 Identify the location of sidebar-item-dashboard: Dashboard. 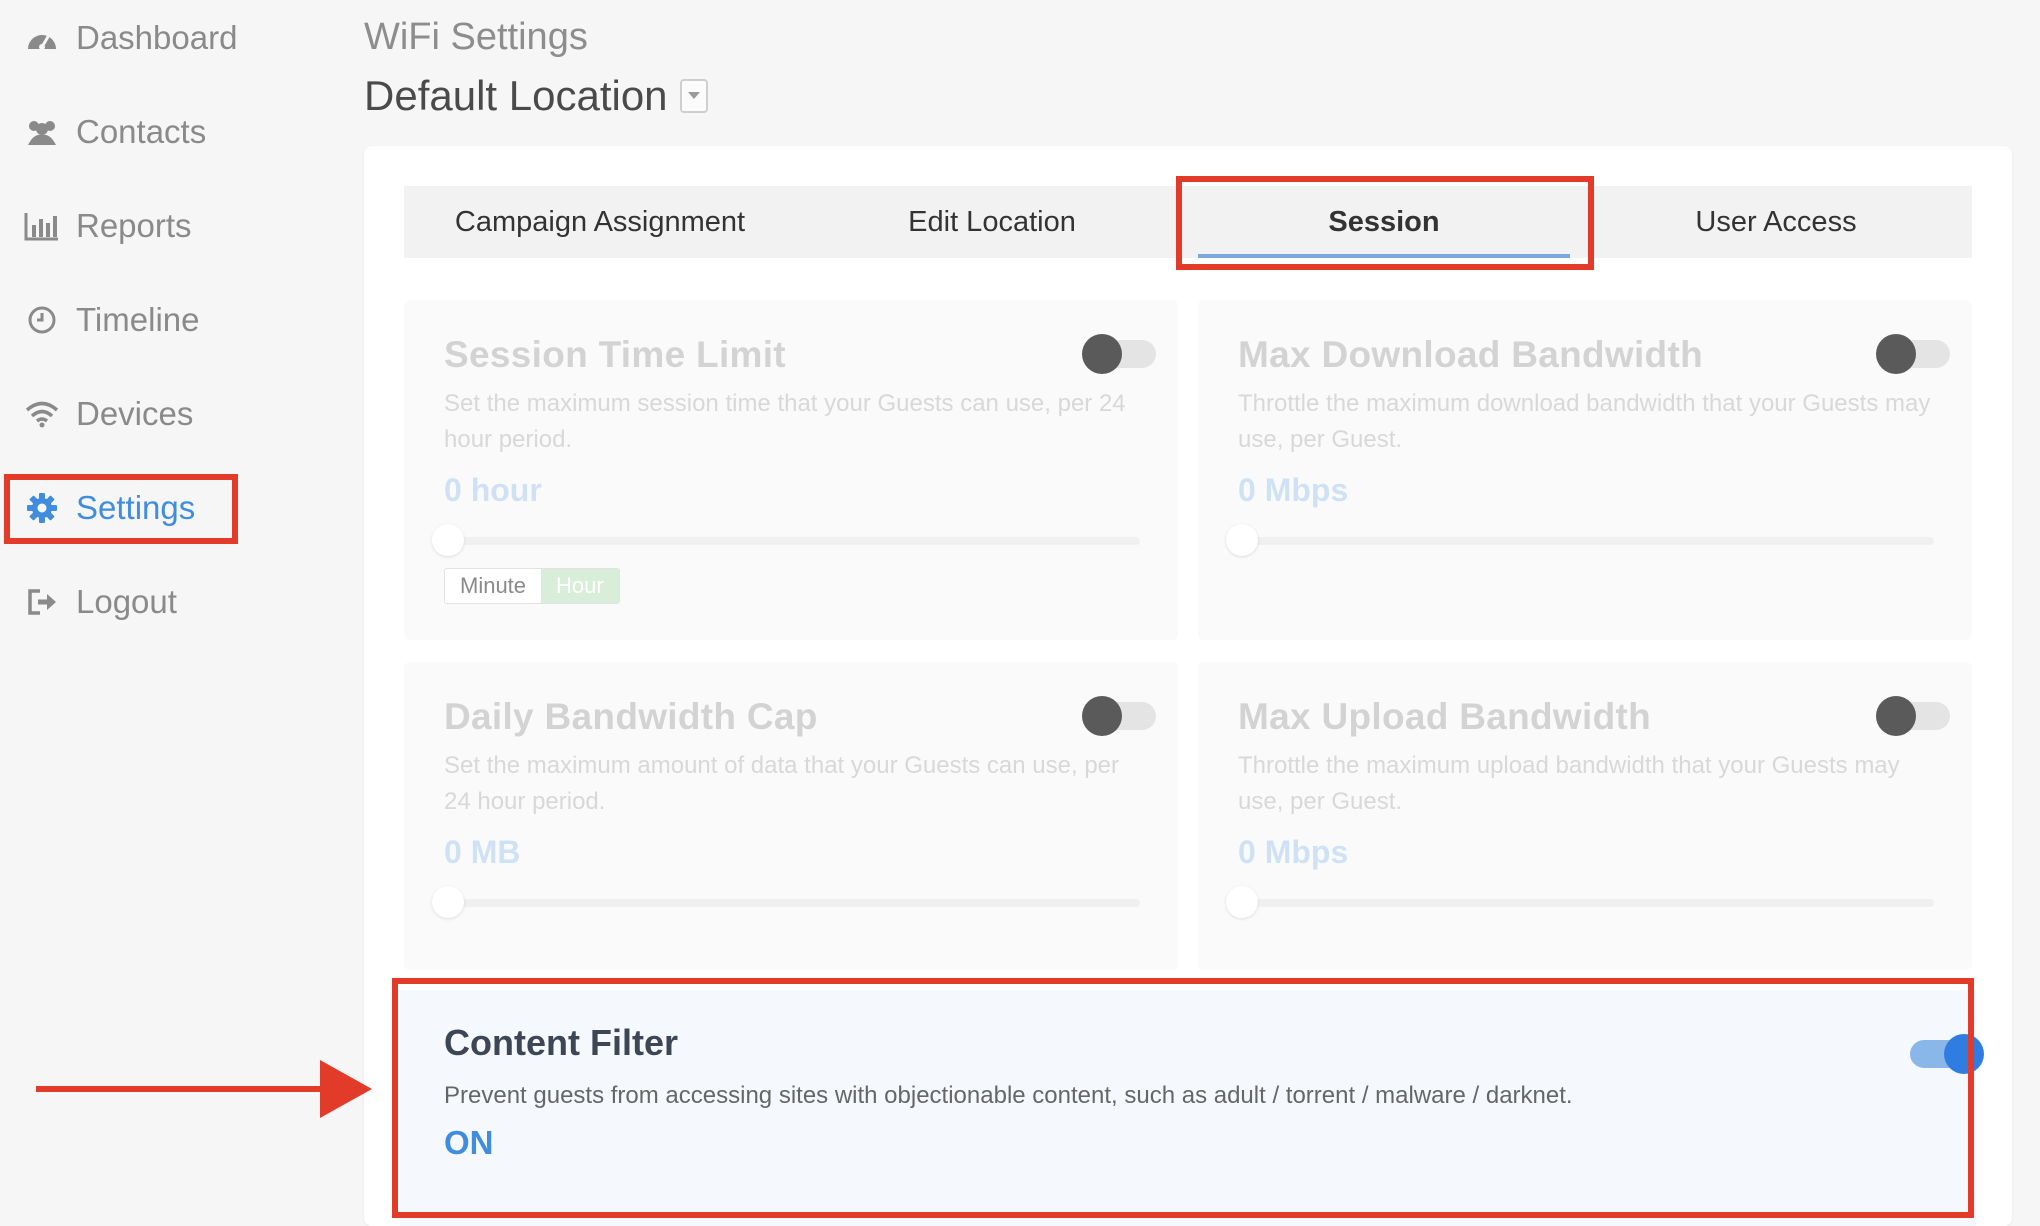
(129, 38).